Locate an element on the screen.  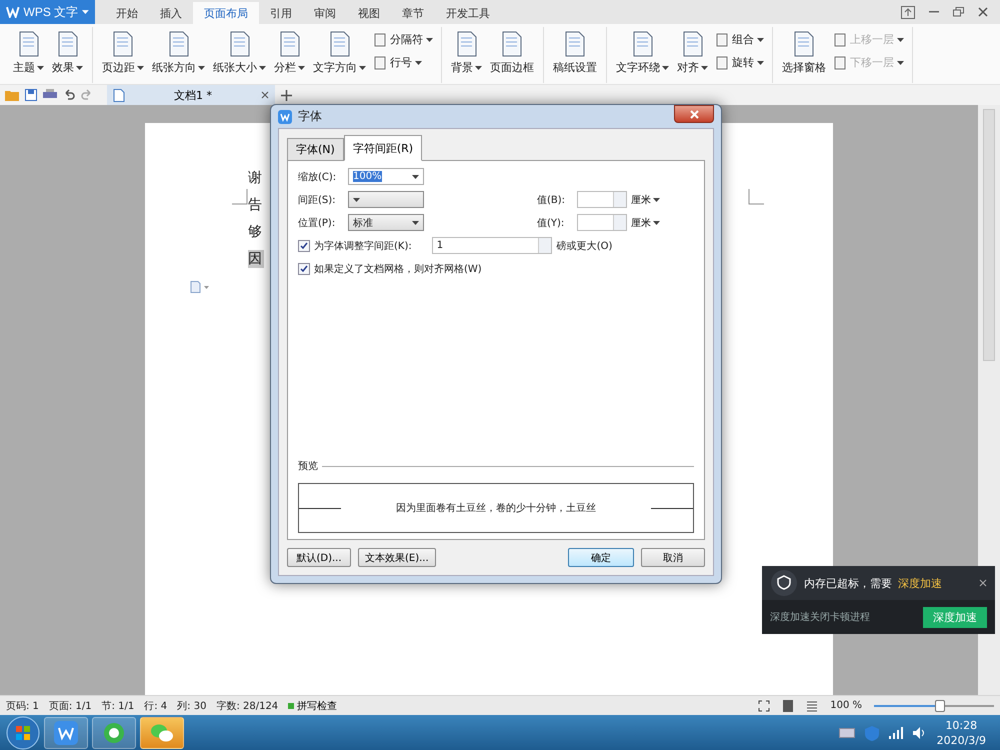
ribbon-button: 分隔符 is located at coordinates (403, 39).